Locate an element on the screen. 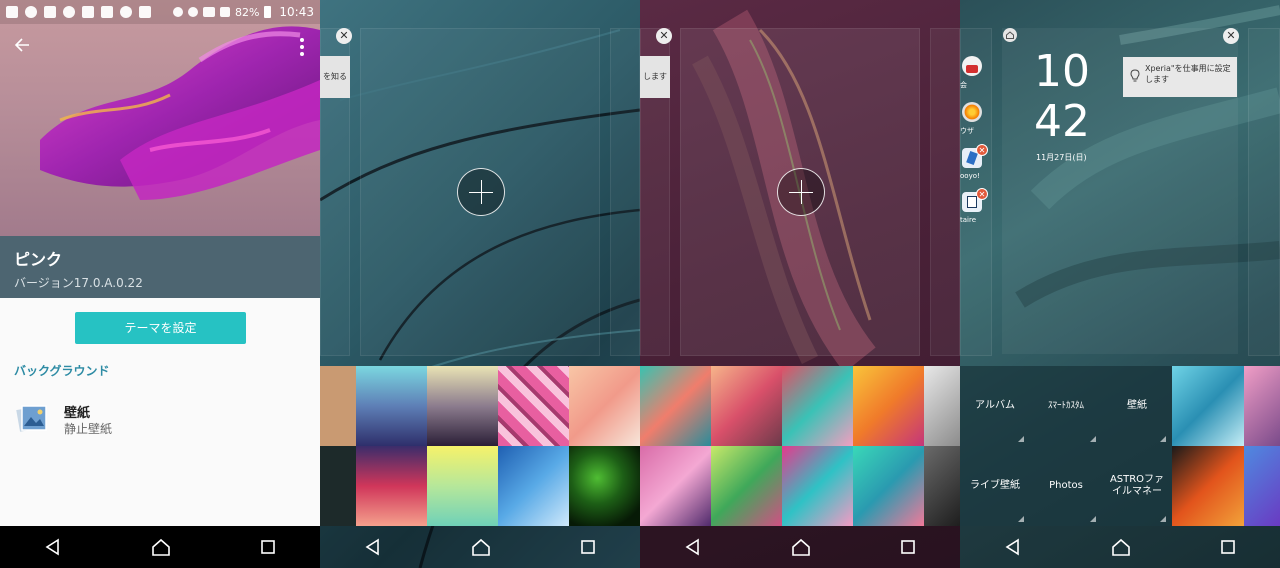  tooltip-peek: を知る is located at coordinates (335, 77).